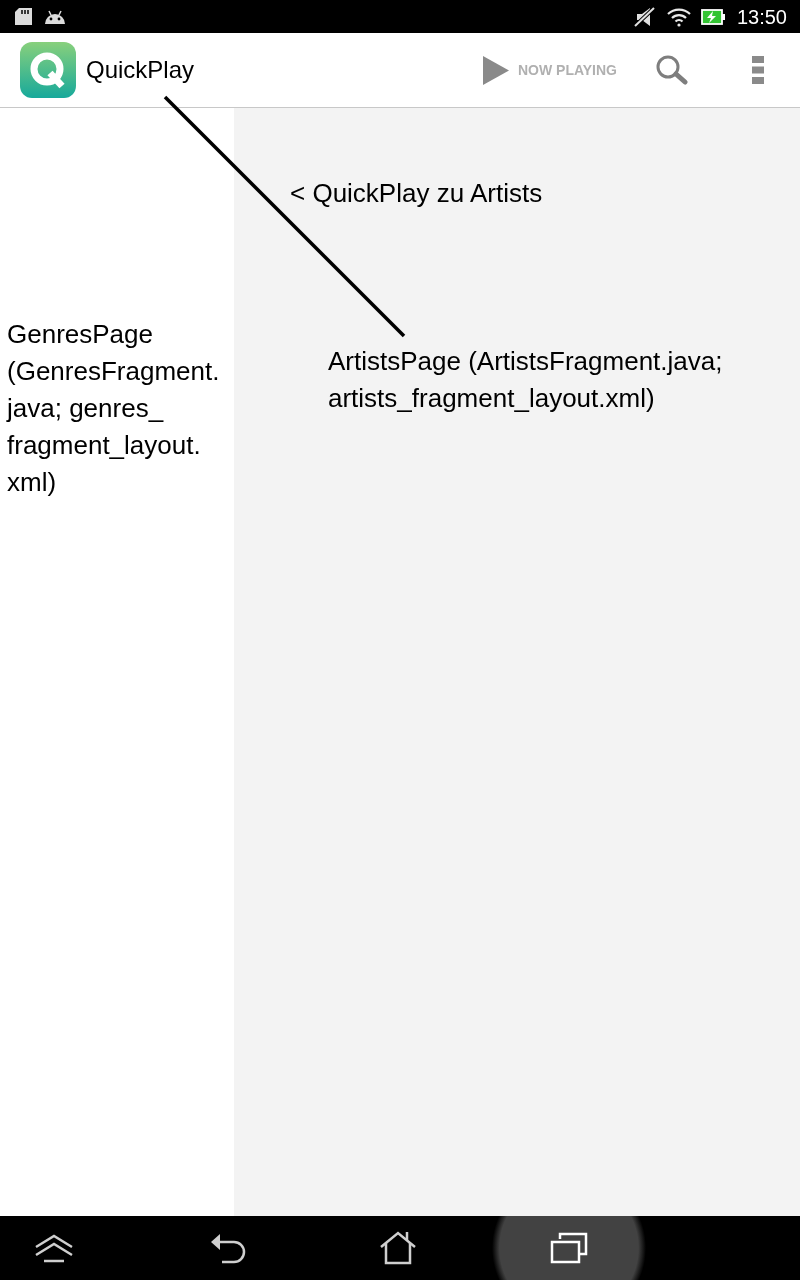  Describe the element at coordinates (23, 16) in the screenshot. I see `sd-card-icon` at that location.